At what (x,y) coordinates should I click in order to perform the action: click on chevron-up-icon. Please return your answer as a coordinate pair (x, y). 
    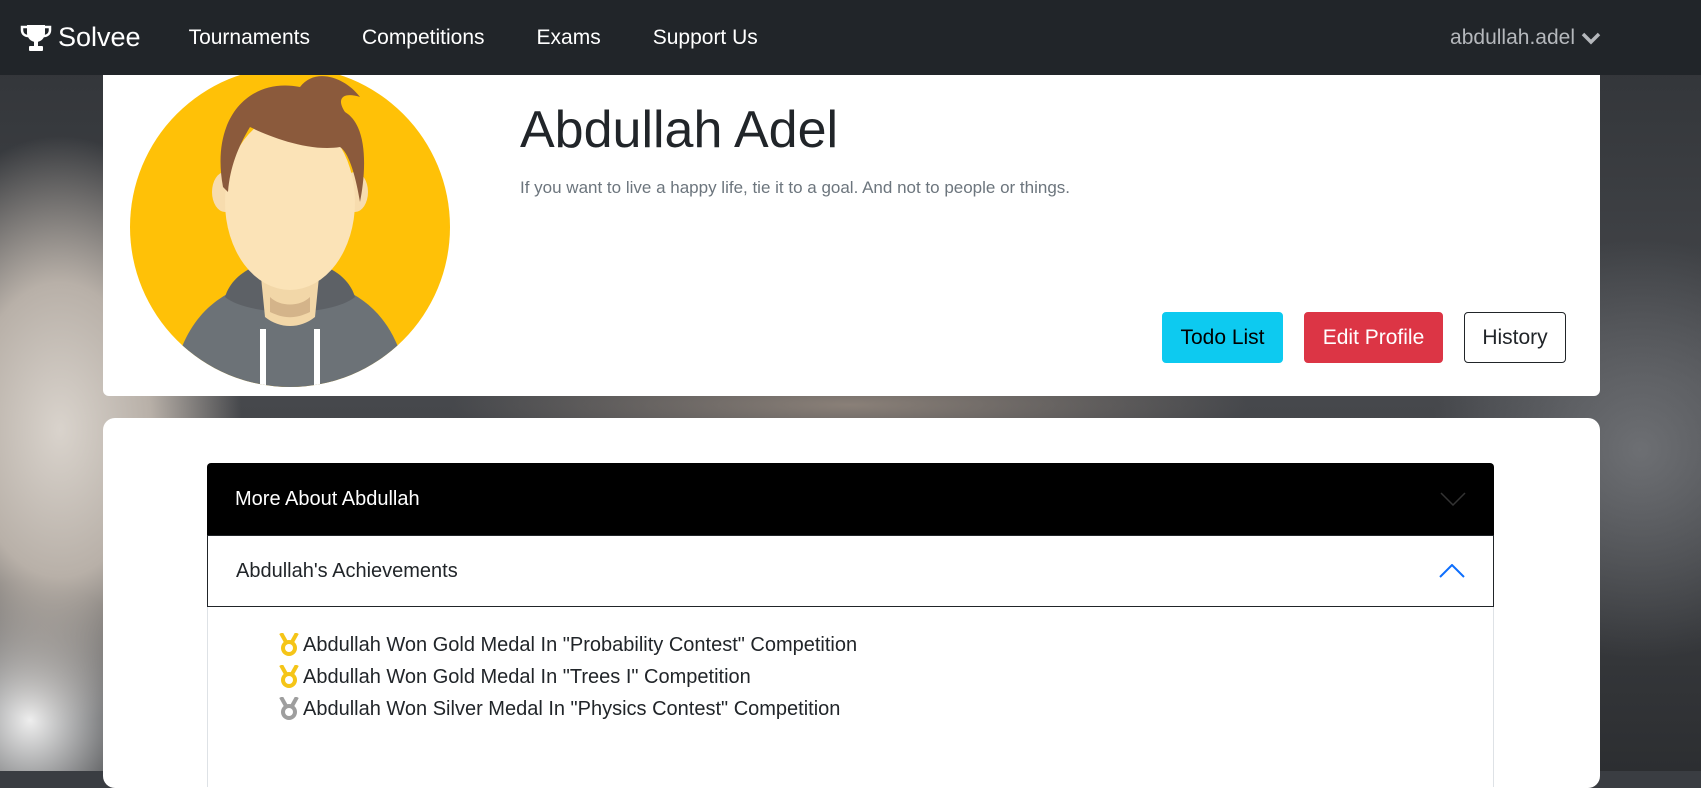
    Looking at the image, I should click on (1452, 571).